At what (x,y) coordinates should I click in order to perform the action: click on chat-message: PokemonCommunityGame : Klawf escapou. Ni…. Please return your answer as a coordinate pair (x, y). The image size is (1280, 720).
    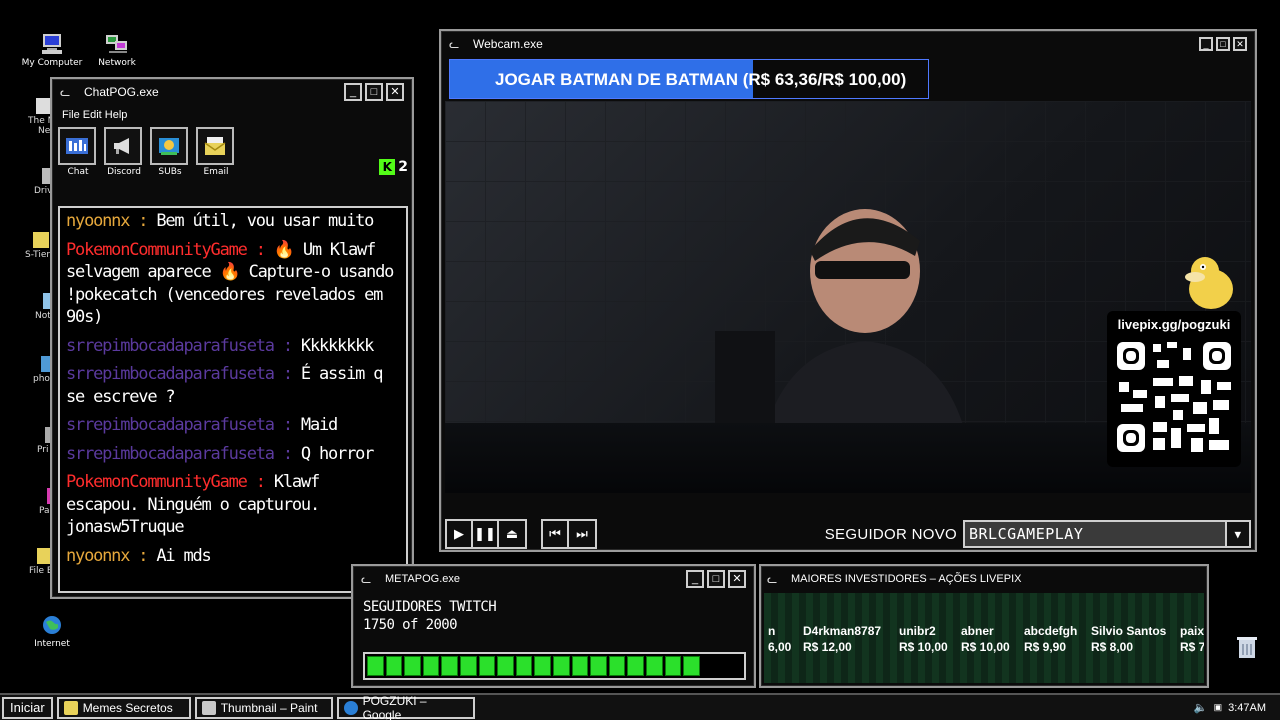
    Looking at the image, I should click on (193, 504).